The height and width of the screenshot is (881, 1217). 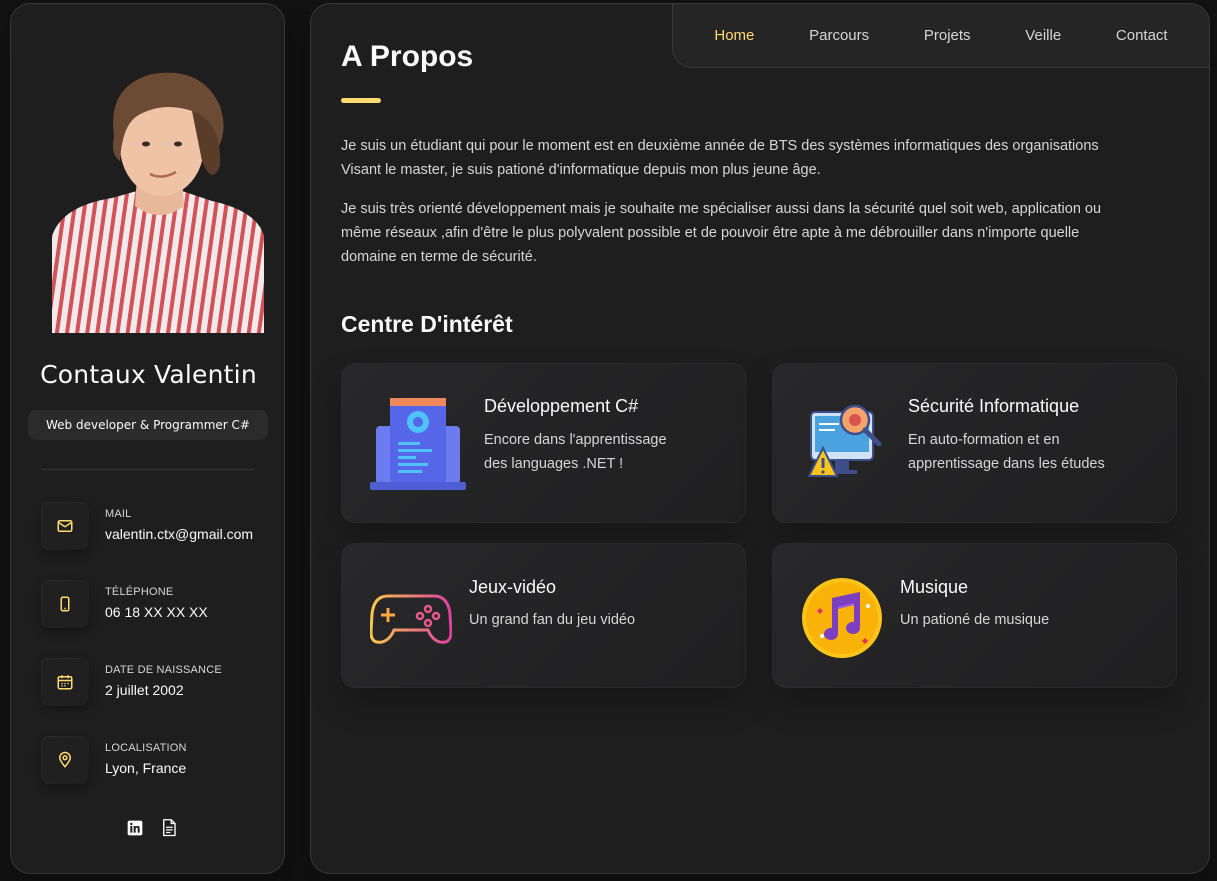 What do you see at coordinates (575, 440) in the screenshot?
I see `interest-card-text-line-1: Encore dans l'apprentissage` at bounding box center [575, 440].